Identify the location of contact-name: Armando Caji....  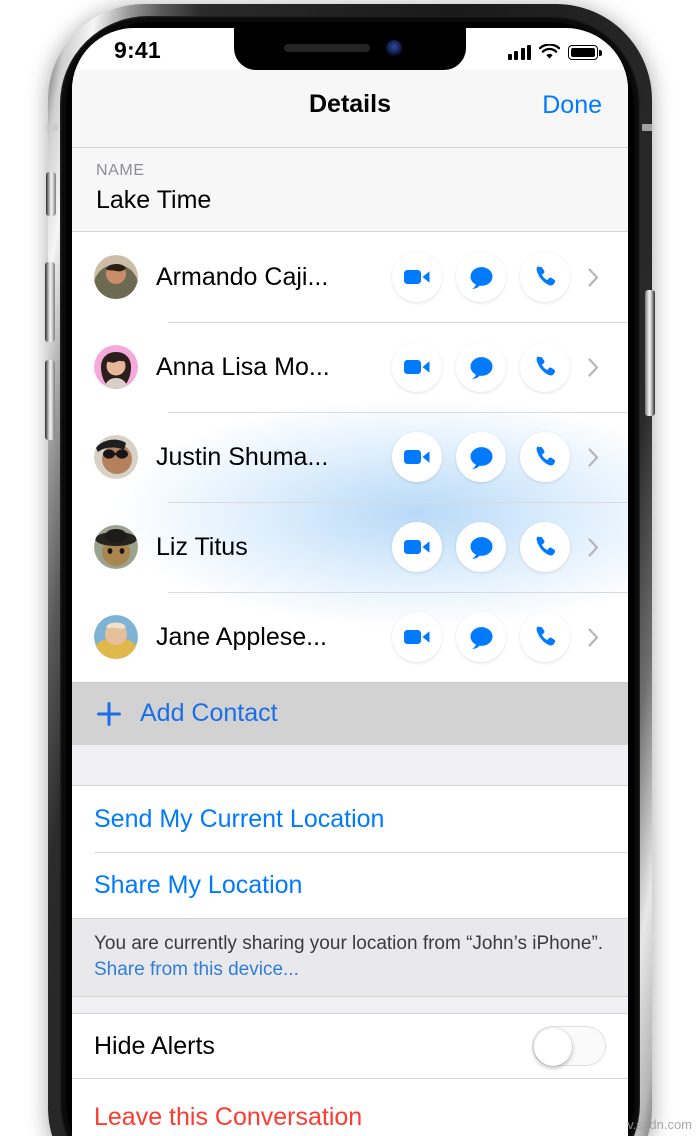
(242, 276).